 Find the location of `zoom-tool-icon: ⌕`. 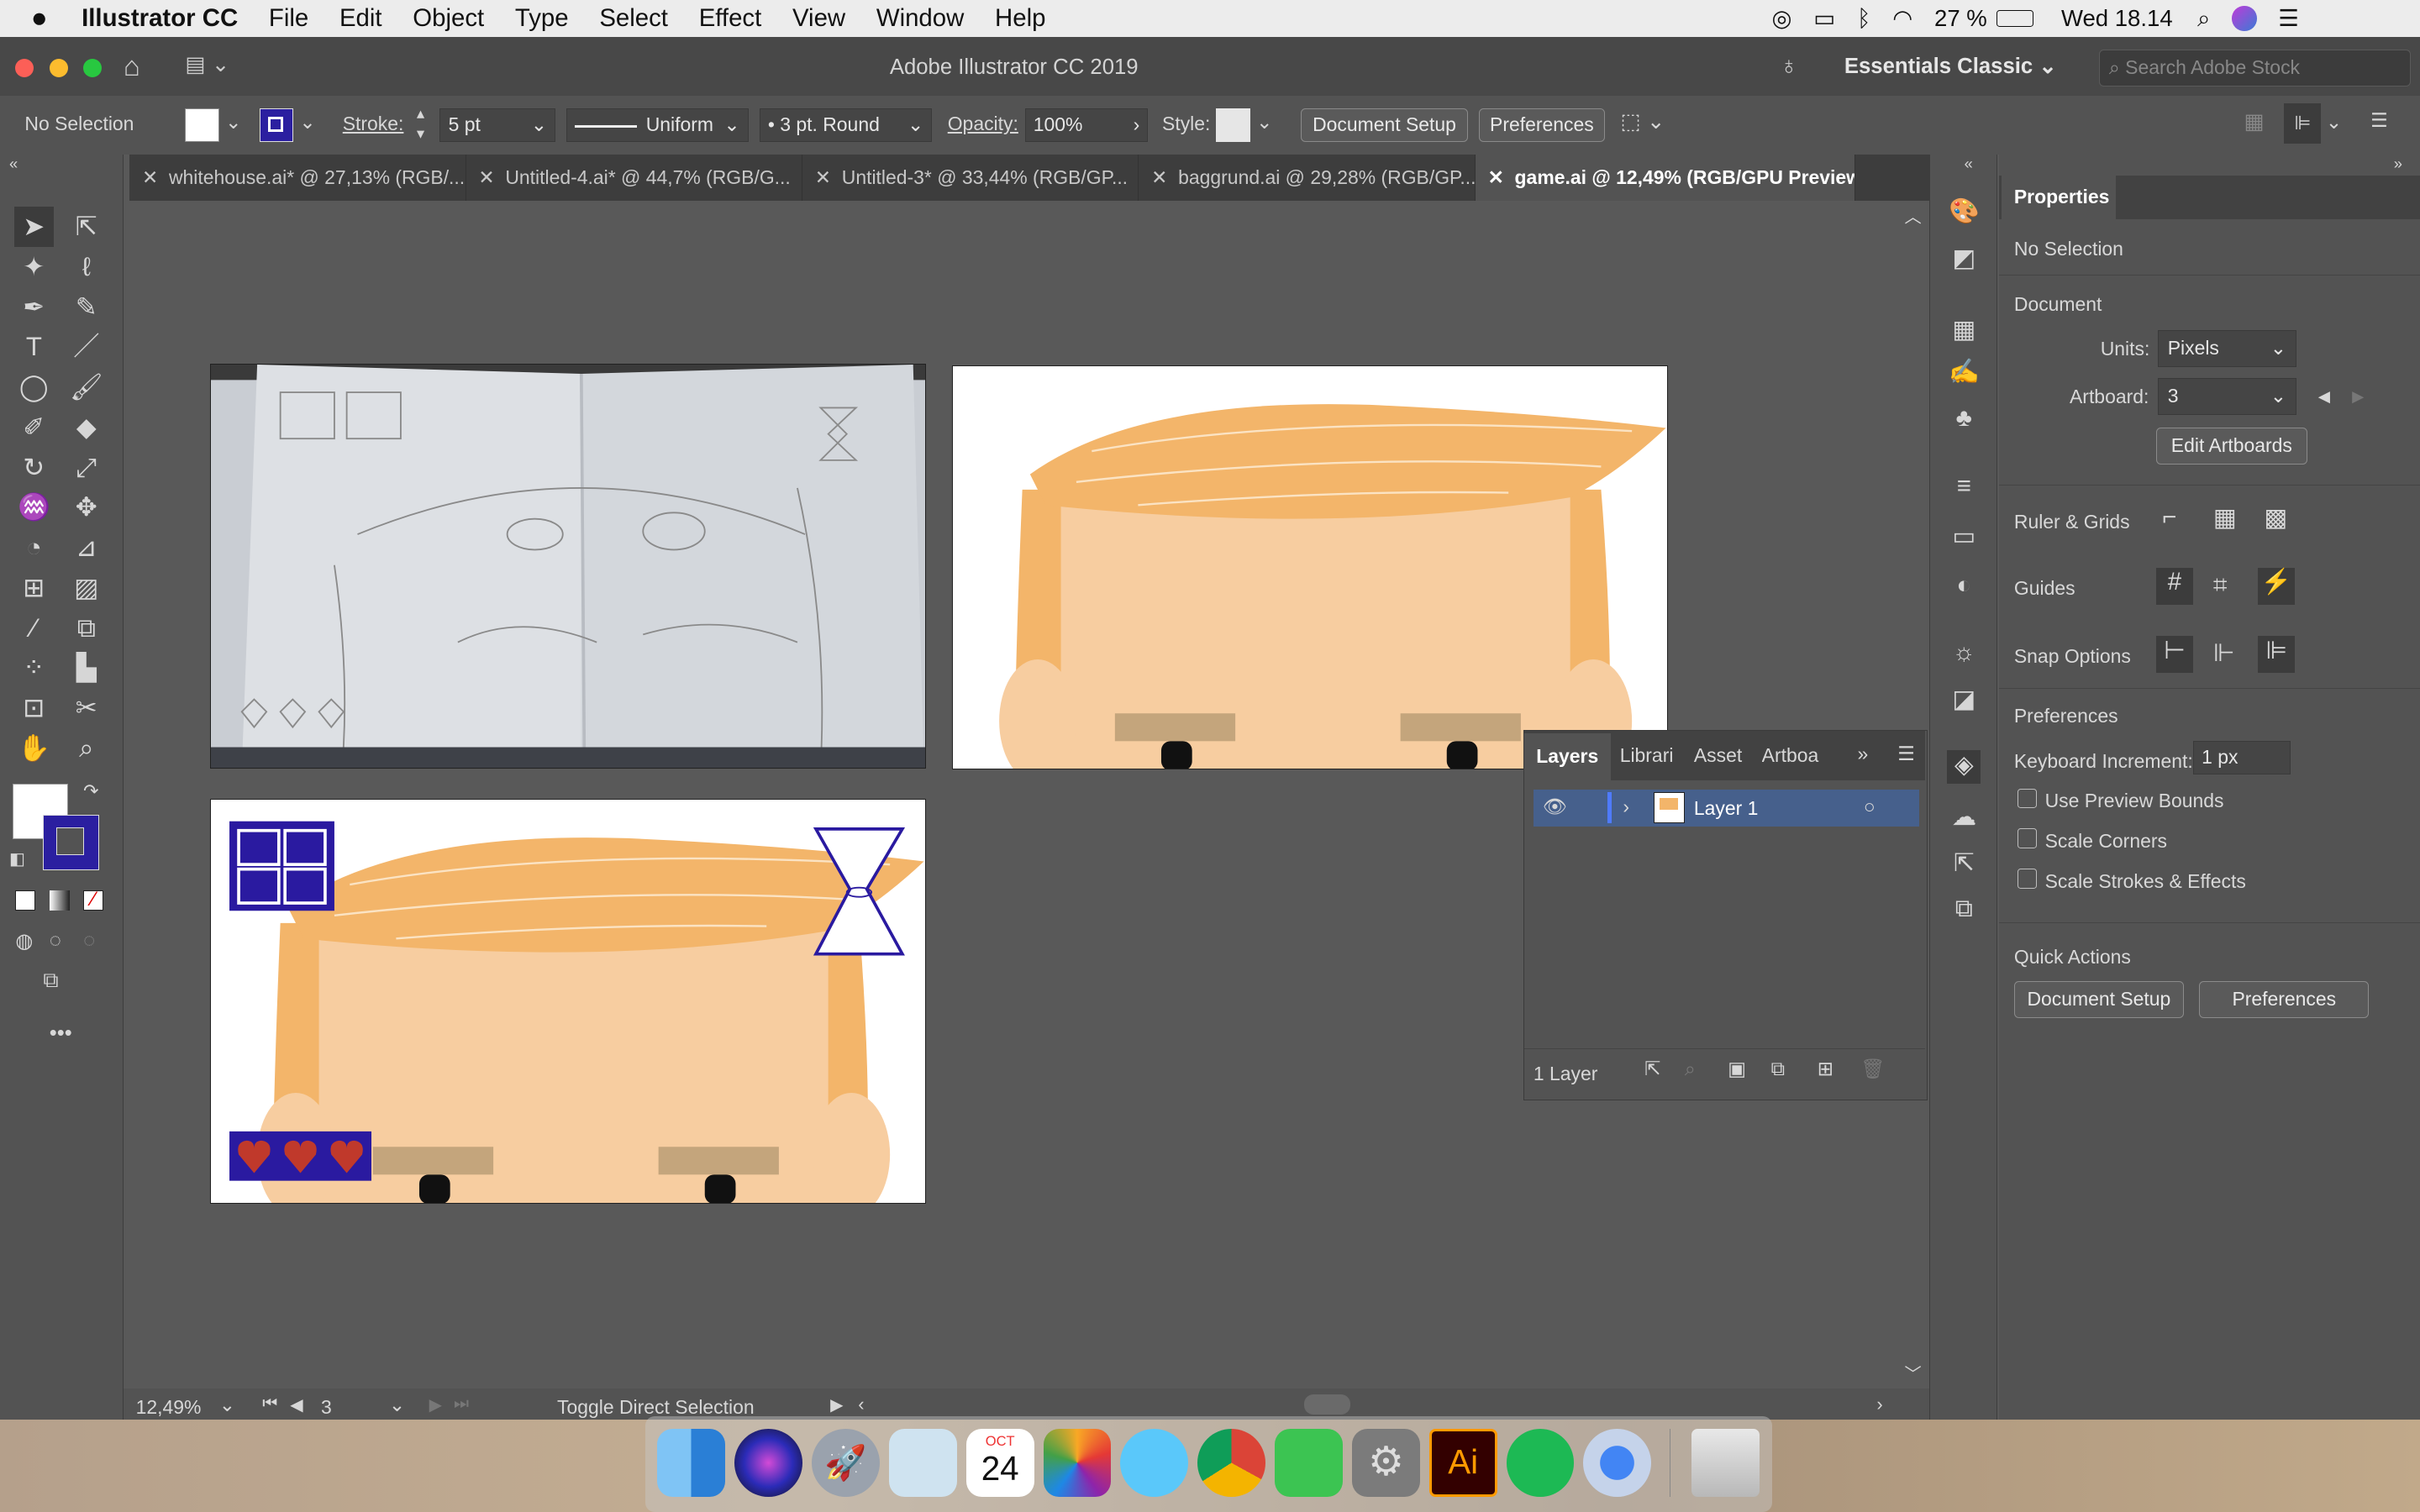

zoom-tool-icon: ⌕ is located at coordinates (86, 748).